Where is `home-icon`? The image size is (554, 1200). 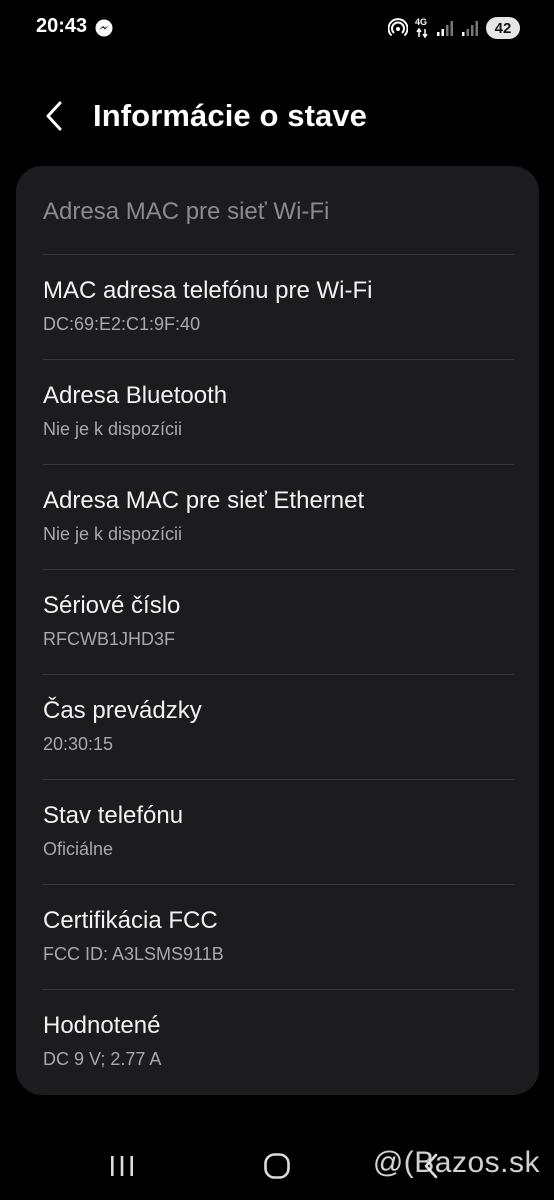 home-icon is located at coordinates (277, 1166).